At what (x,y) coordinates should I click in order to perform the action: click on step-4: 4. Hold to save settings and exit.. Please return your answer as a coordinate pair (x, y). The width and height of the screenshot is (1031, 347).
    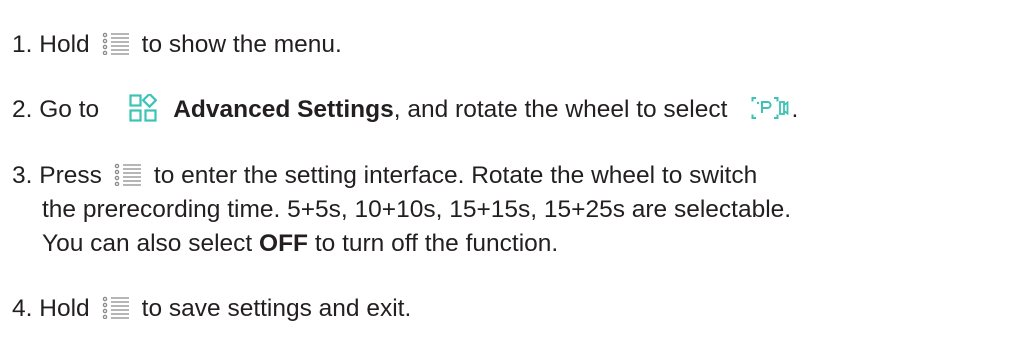
    Looking at the image, I should click on (211, 308).